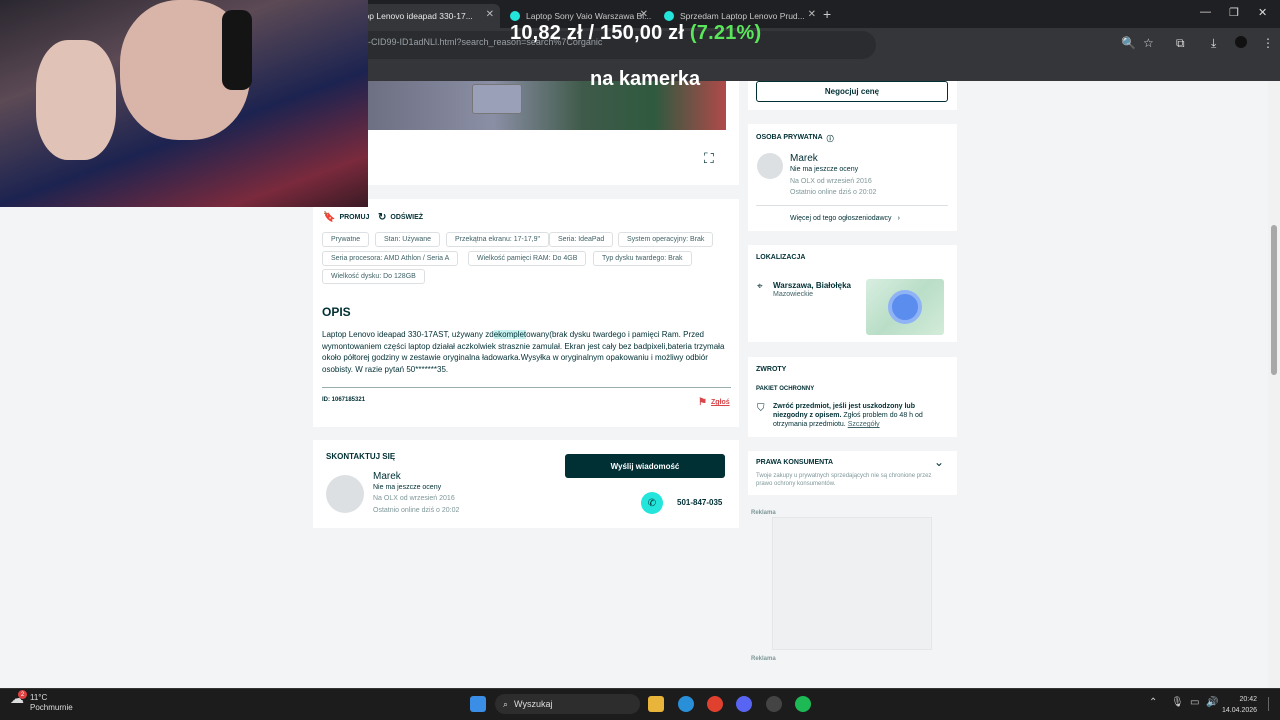  What do you see at coordinates (1212, 702) in the screenshot?
I see `volume-icon: 🔊` at bounding box center [1212, 702].